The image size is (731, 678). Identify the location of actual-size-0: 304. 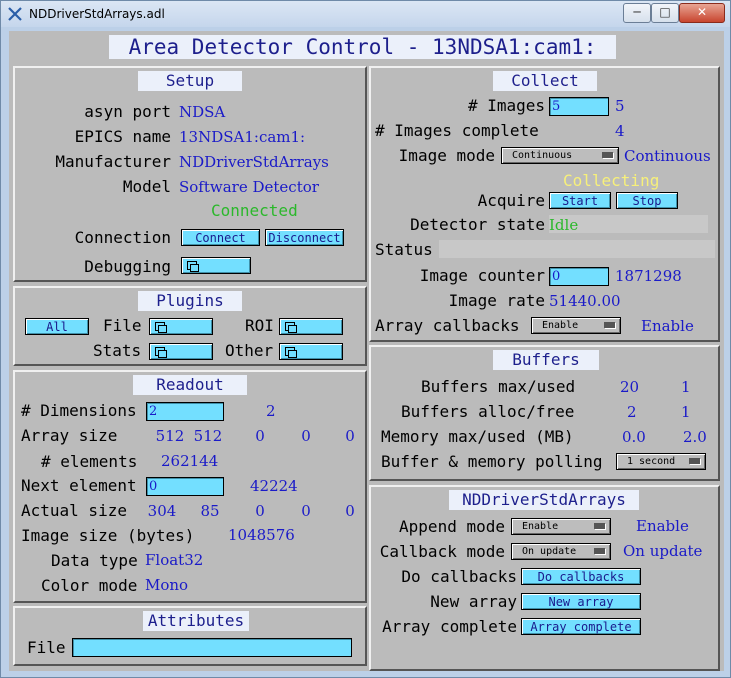
(162, 511).